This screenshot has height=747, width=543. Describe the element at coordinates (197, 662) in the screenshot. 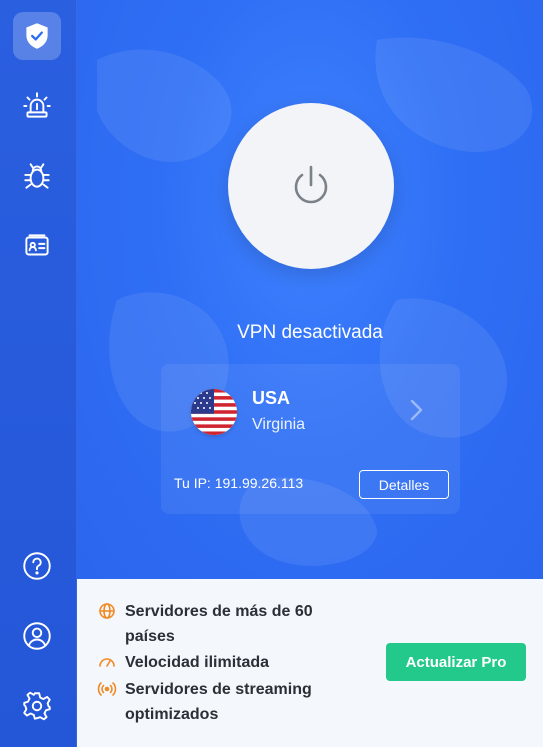

I see `feature-text: Velocidad ilimitada` at that location.